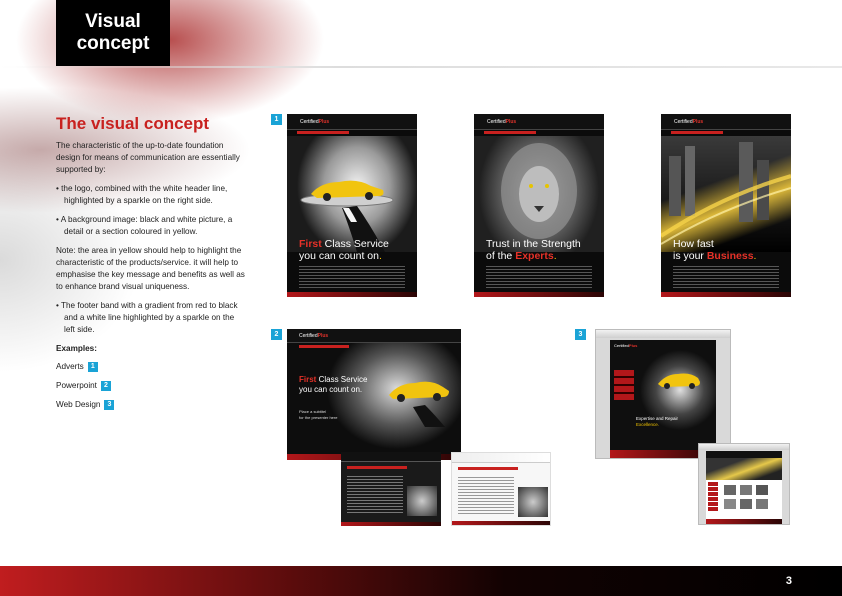 This screenshot has height=596, width=842. I want to click on footer-band, so click(421, 581).